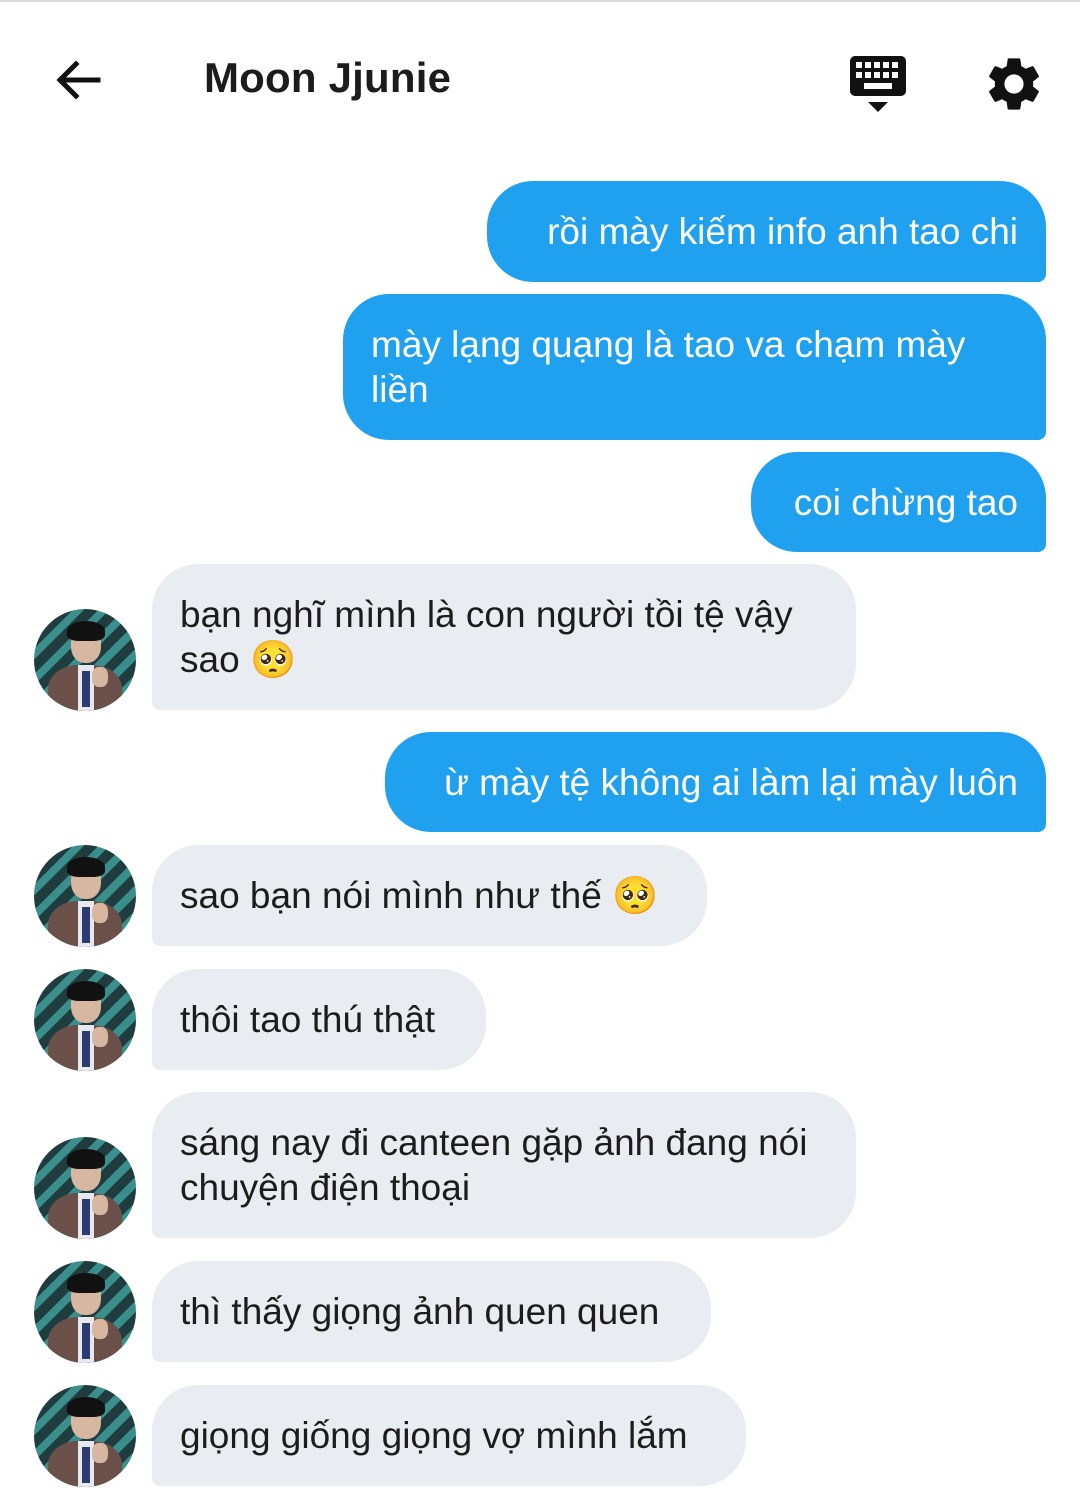  What do you see at coordinates (420, 1311) in the screenshot?
I see `message-text: thì thấy giọng ảnh quen quen` at bounding box center [420, 1311].